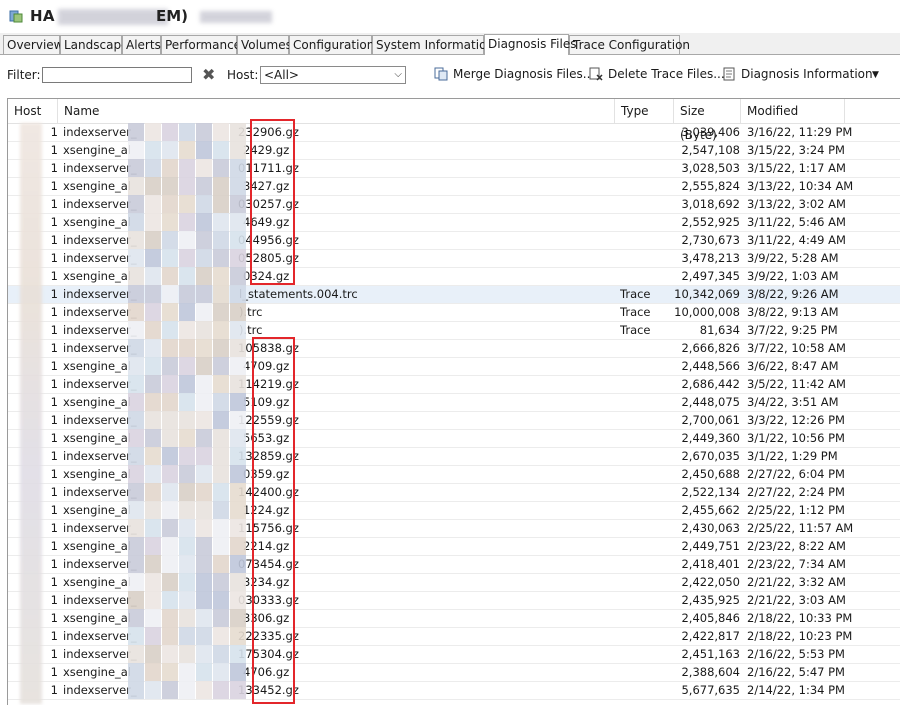 The width and height of the screenshot is (900, 705). I want to click on file-name-suffix: 142400.gz, so click(268, 492).